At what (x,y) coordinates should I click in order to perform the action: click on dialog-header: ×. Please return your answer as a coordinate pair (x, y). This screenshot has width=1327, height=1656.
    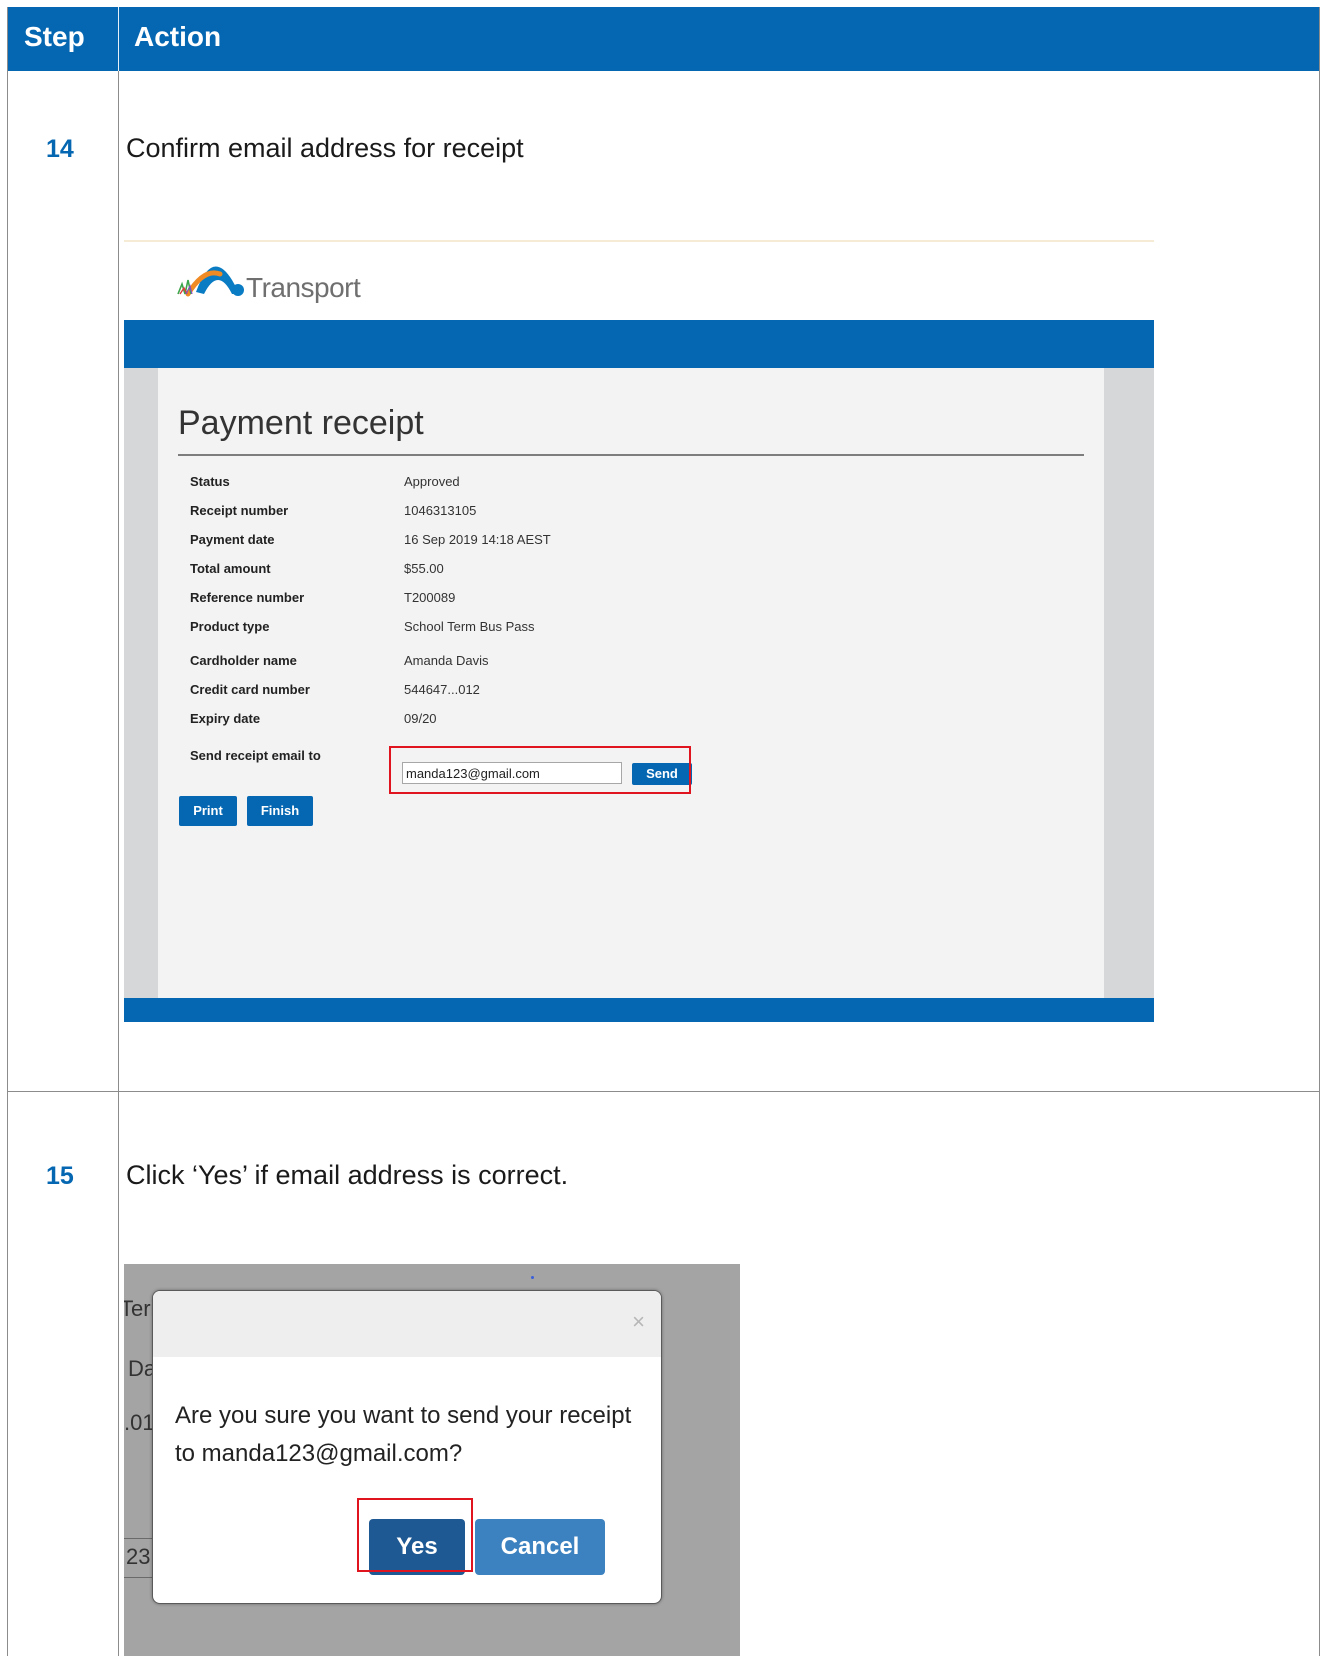
    Looking at the image, I should click on (407, 1324).